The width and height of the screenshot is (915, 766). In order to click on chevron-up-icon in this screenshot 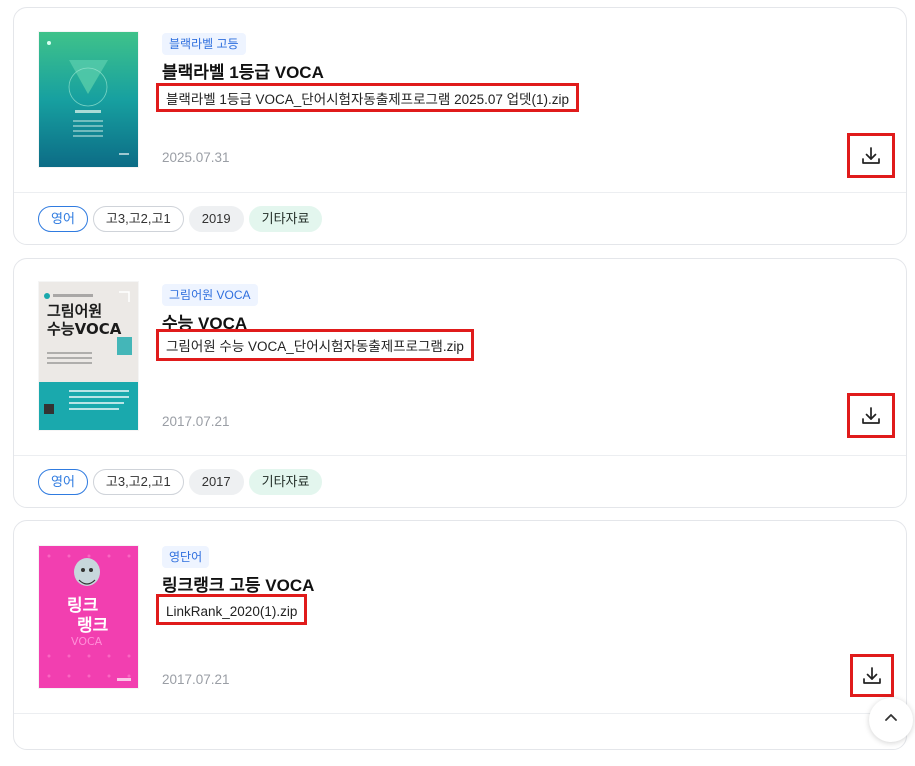, I will do `click(891, 717)`.